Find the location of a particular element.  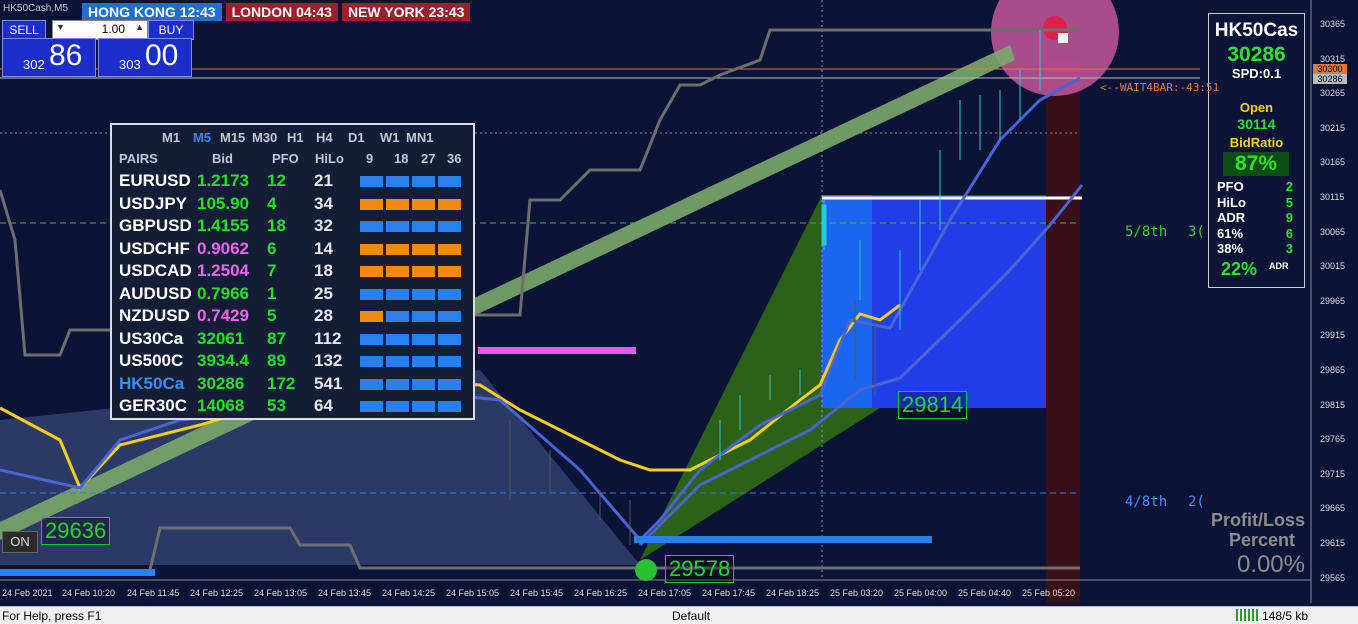

adr-suffix: ADR is located at coordinates (1279, 266).